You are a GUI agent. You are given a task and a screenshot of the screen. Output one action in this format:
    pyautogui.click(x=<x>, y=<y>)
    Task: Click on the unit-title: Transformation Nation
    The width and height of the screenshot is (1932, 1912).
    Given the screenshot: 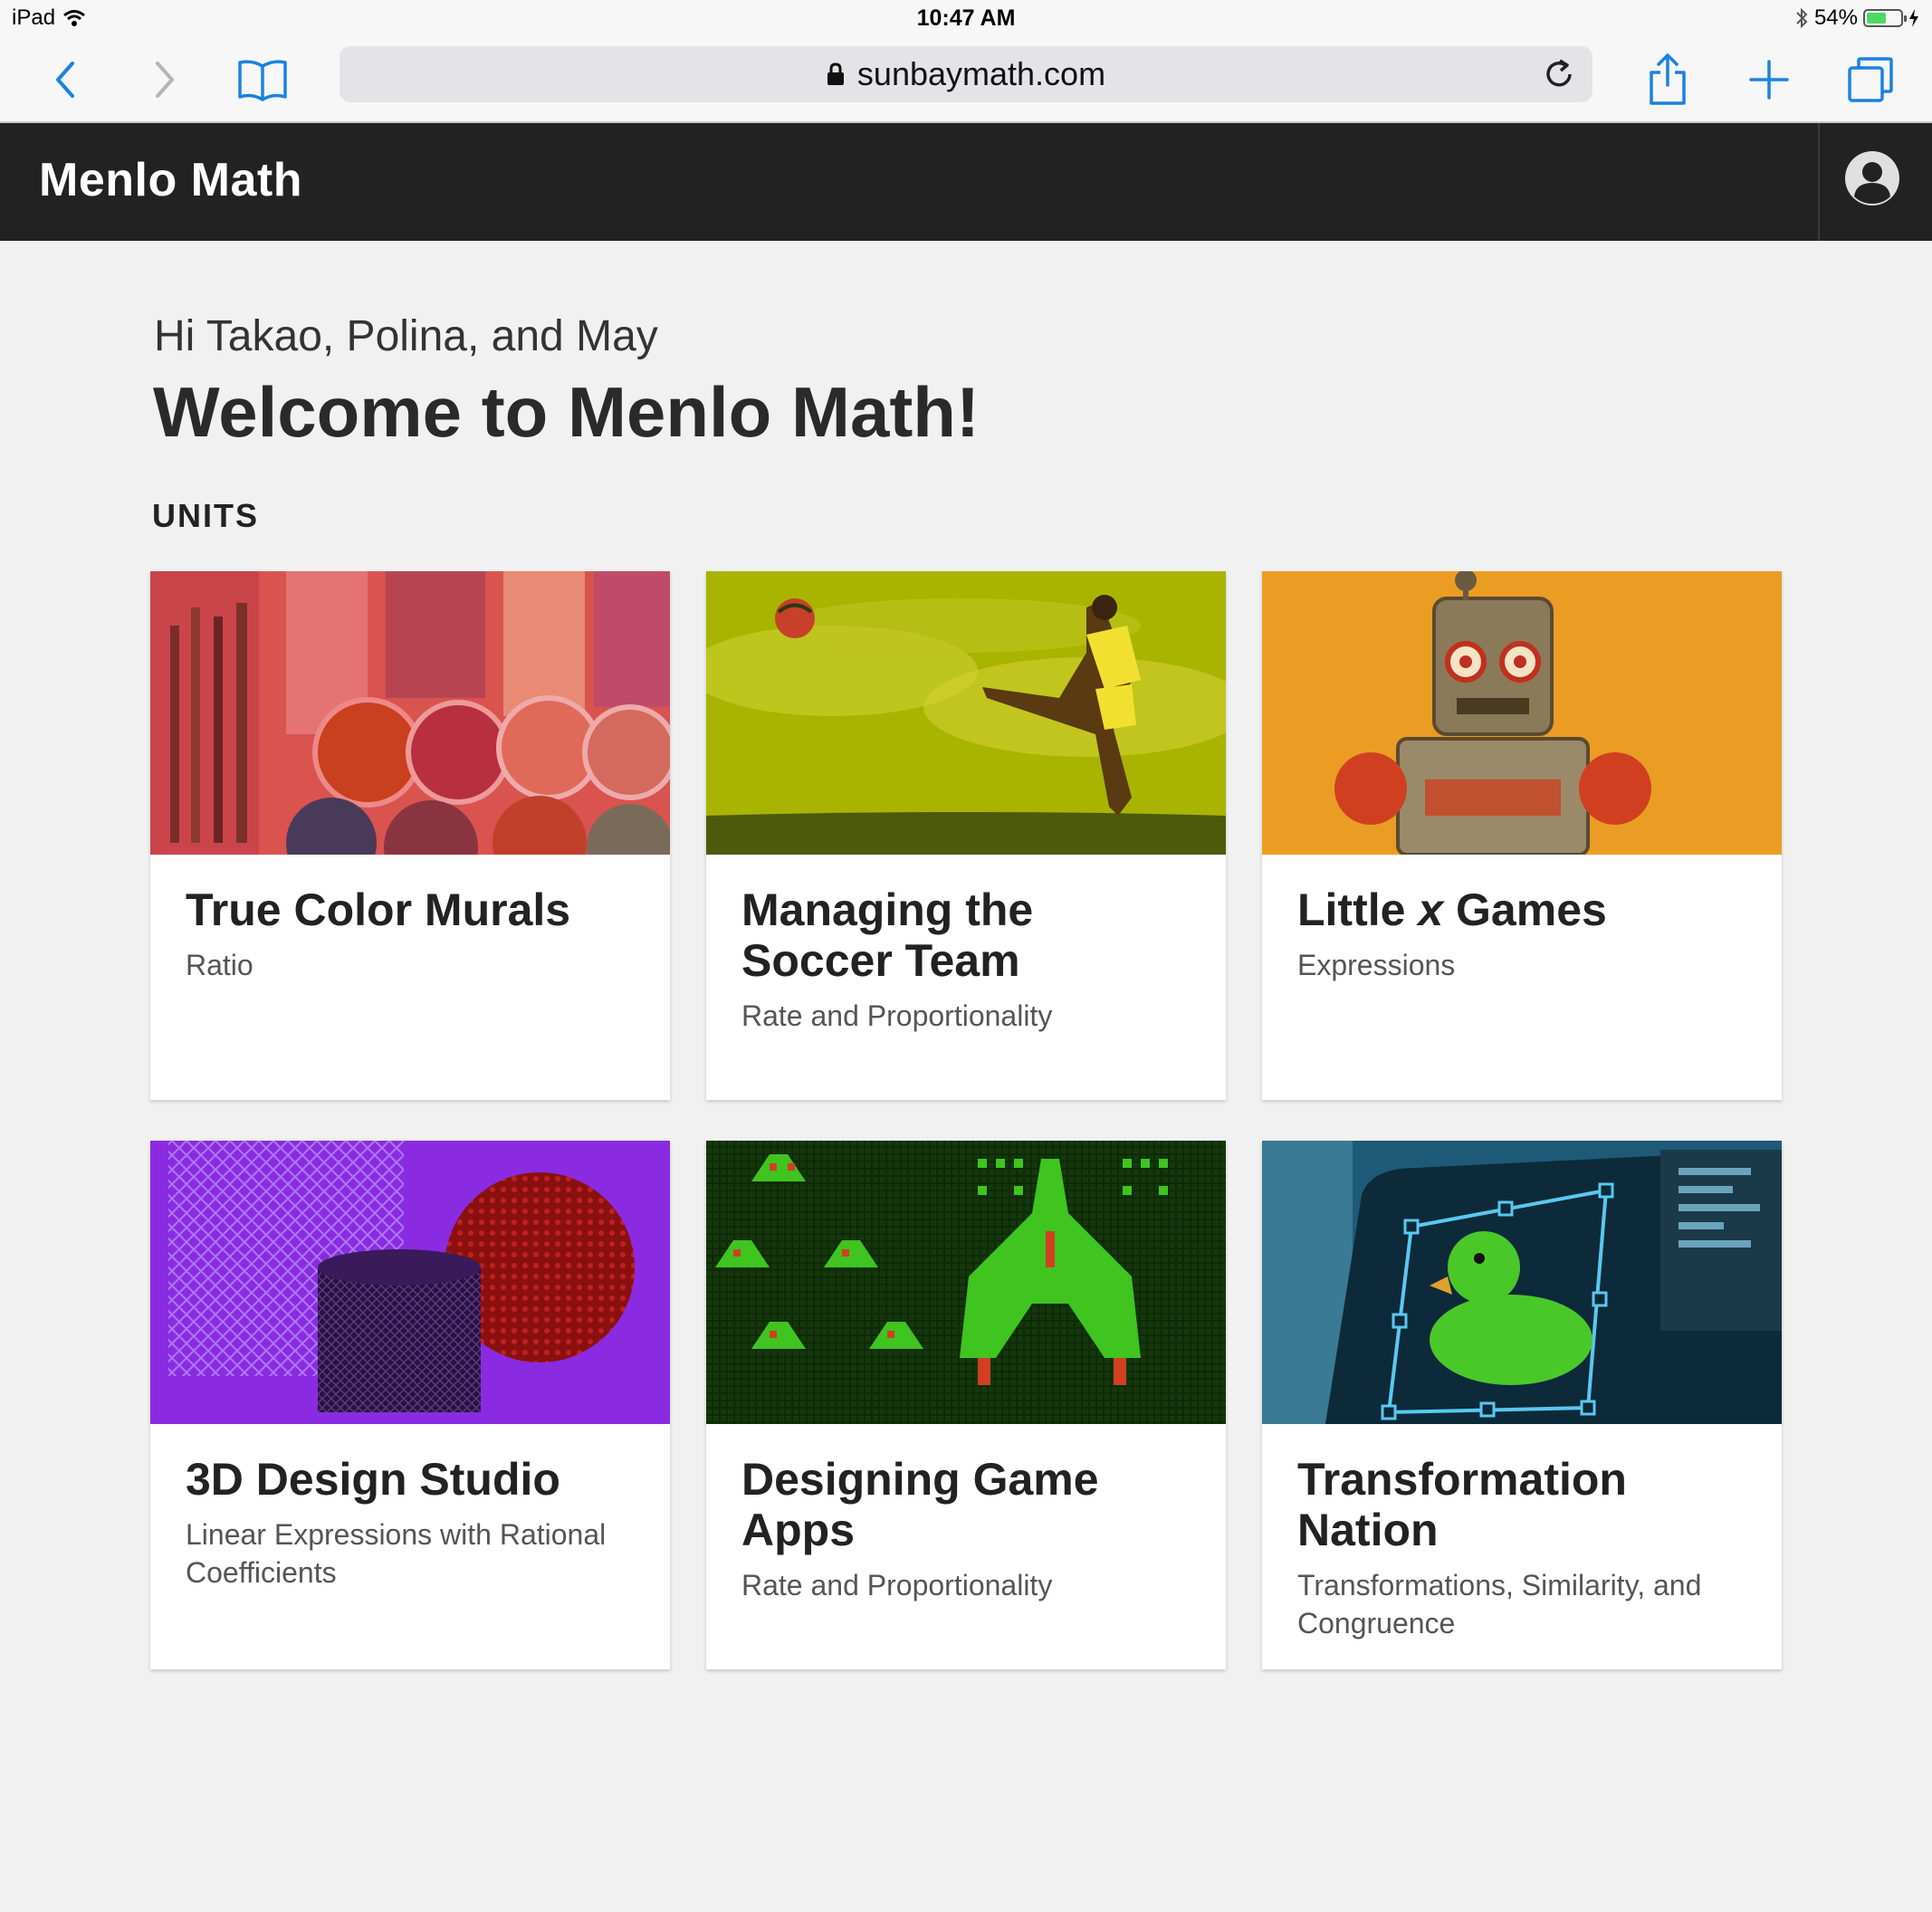 What is the action you would take?
    pyautogui.click(x=1462, y=1504)
    